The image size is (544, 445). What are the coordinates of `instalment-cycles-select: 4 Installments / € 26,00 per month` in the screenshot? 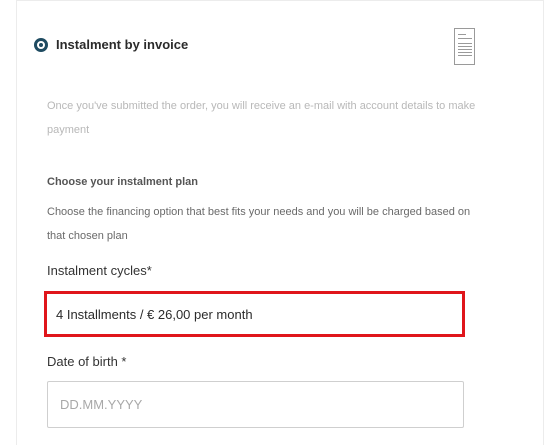 It's located at (254, 314).